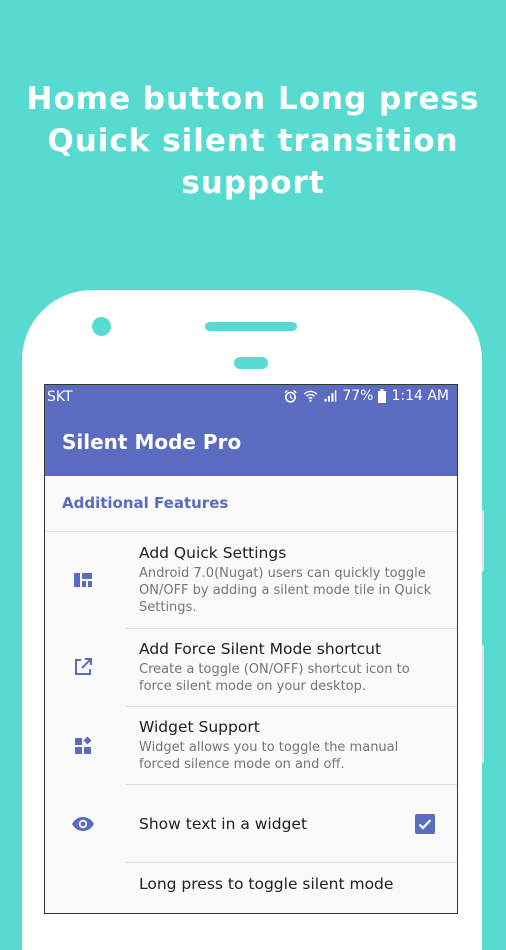 The image size is (506, 950). Describe the element at coordinates (330, 396) in the screenshot. I see `signal-icon` at that location.